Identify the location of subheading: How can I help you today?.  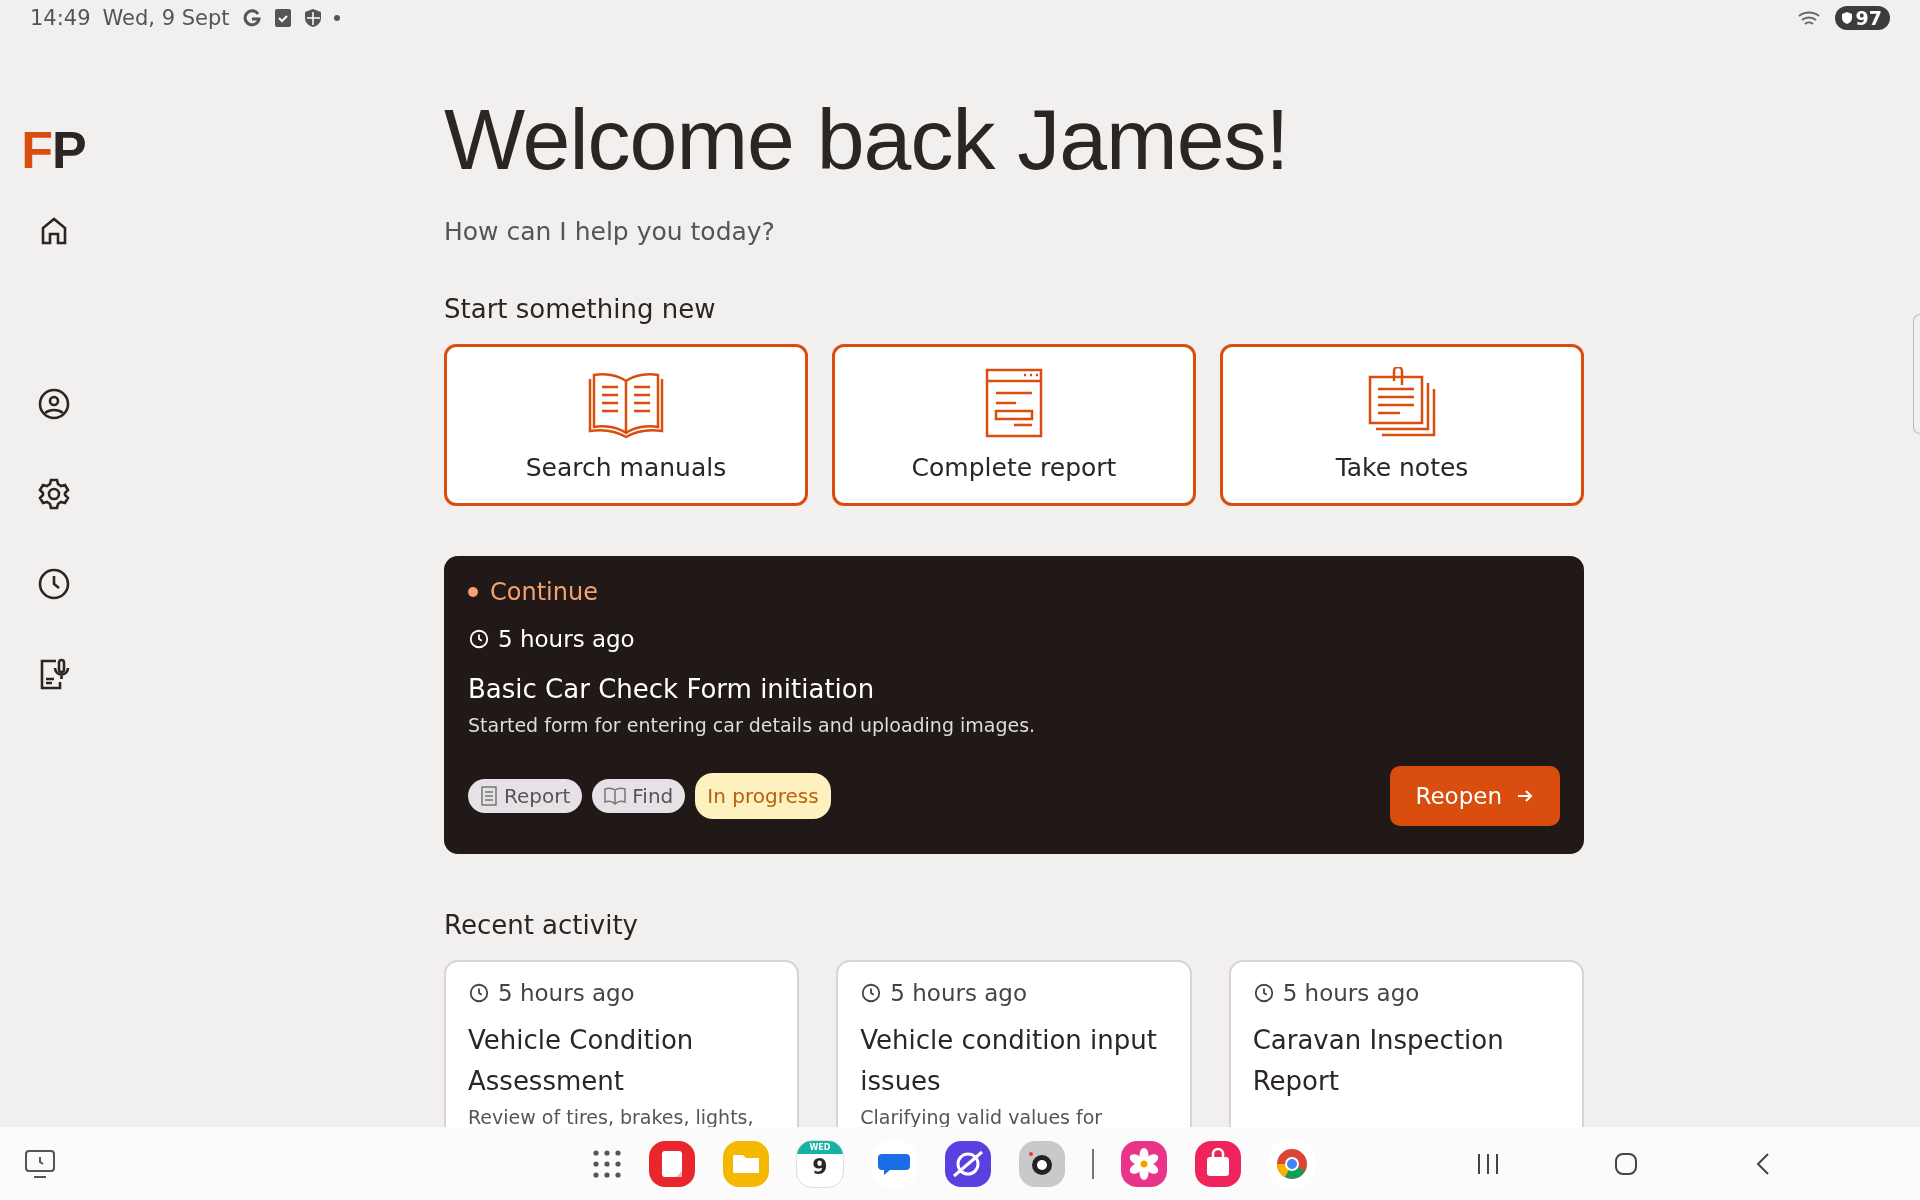
(610, 231).